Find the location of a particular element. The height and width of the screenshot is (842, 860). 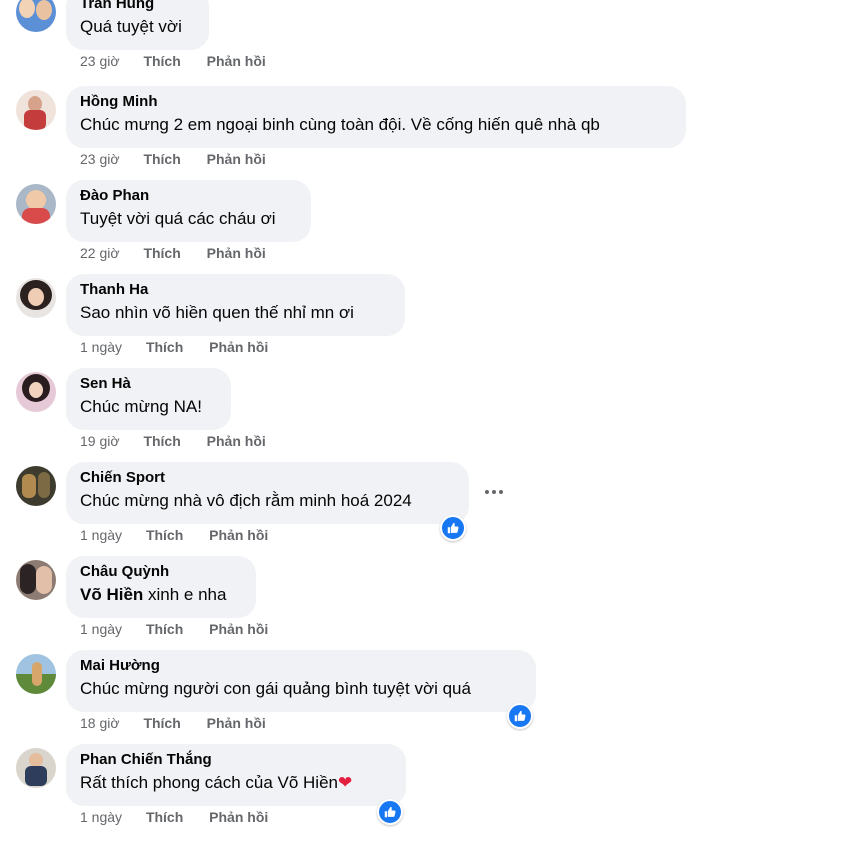

heart-emoji-icon: ❤ is located at coordinates (345, 782).